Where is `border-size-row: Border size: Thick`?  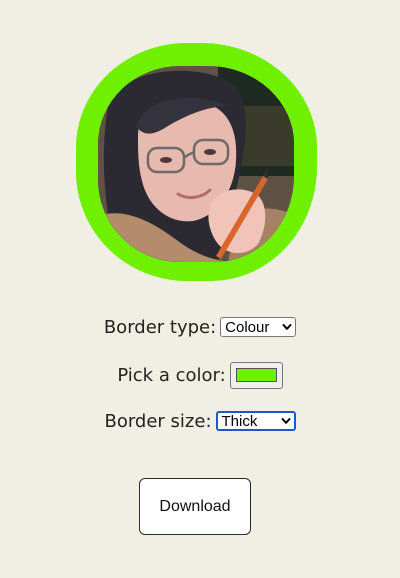
border-size-row: Border size: Thick is located at coordinates (200, 421).